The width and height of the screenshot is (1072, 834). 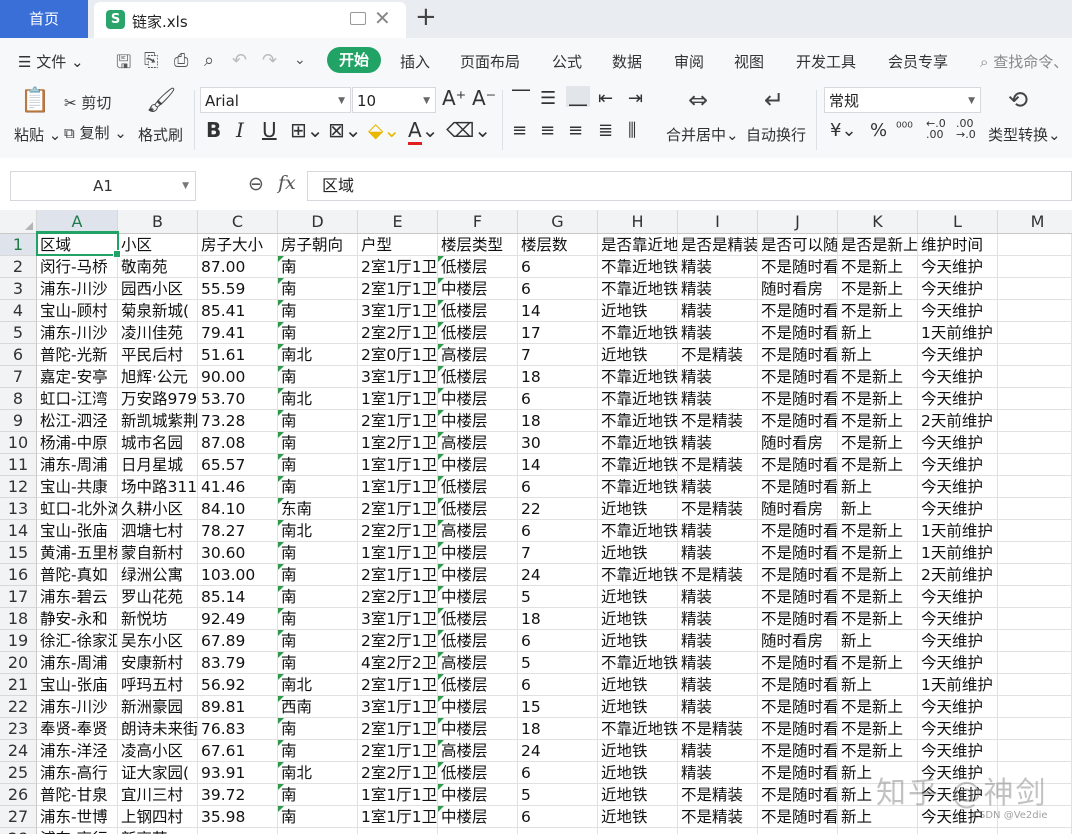 What do you see at coordinates (358, 18) in the screenshot?
I see `window-restore-icon` at bounding box center [358, 18].